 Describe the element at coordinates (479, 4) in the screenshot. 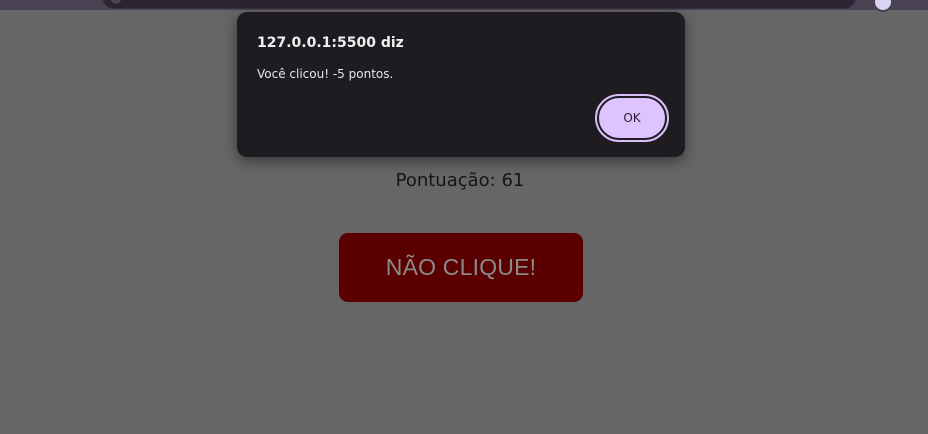

I see `address-bar` at that location.